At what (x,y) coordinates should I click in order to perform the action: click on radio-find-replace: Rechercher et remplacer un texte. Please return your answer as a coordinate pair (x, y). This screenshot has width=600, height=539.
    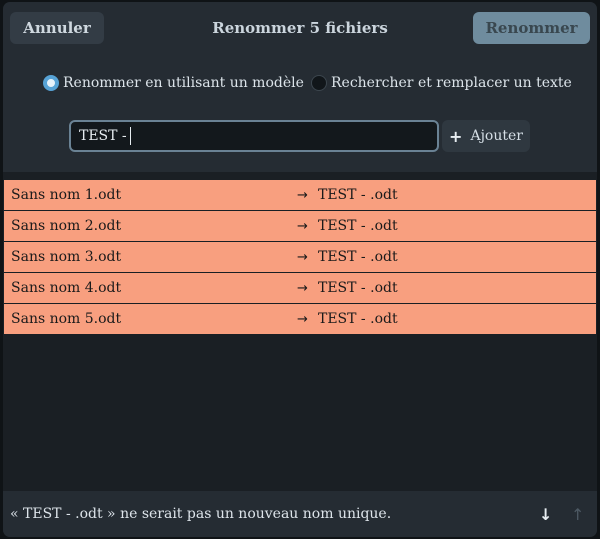
    Looking at the image, I should click on (441, 83).